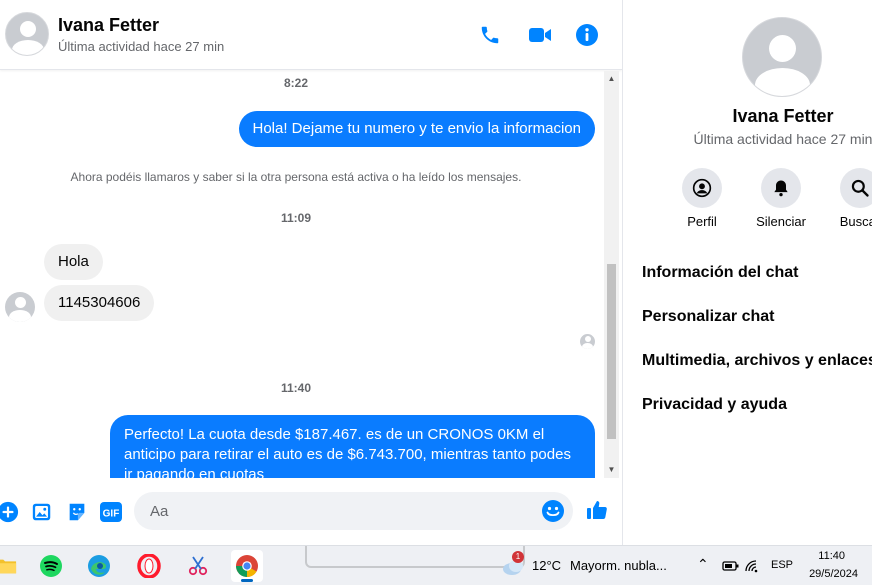 This screenshot has width=872, height=585. I want to click on search-label: Buscar, so click(855, 221).